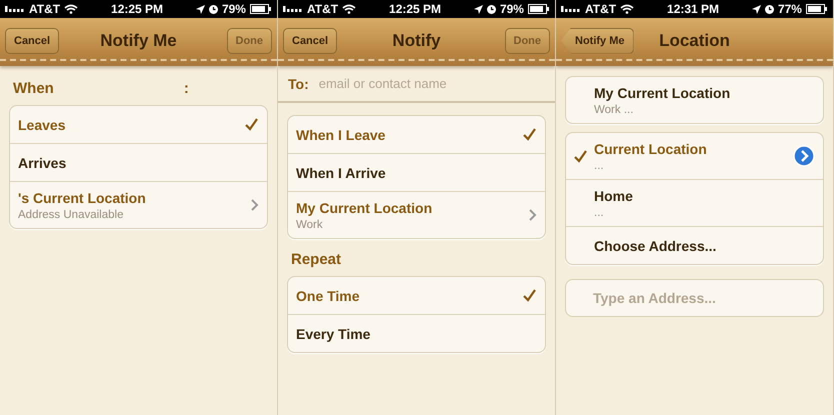  What do you see at coordinates (416, 172) in the screenshot?
I see `list-row: When I Arrive` at bounding box center [416, 172].